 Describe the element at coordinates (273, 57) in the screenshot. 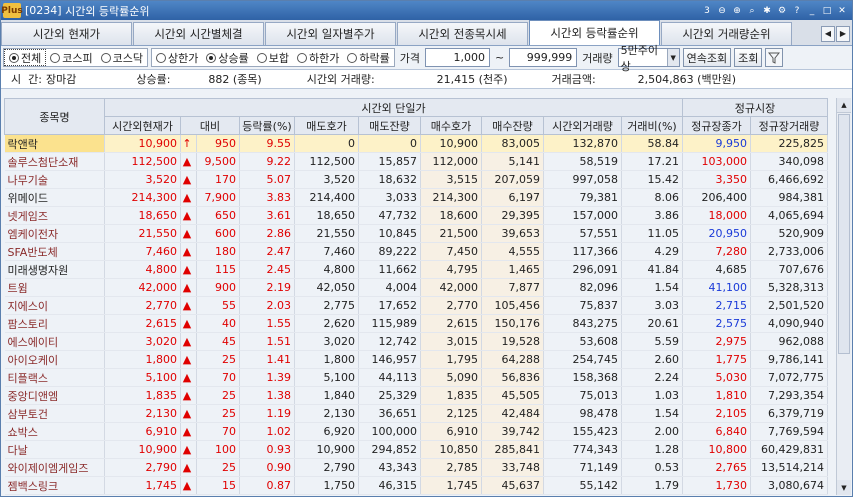

I see `direction-radio-flat: 보합` at that location.